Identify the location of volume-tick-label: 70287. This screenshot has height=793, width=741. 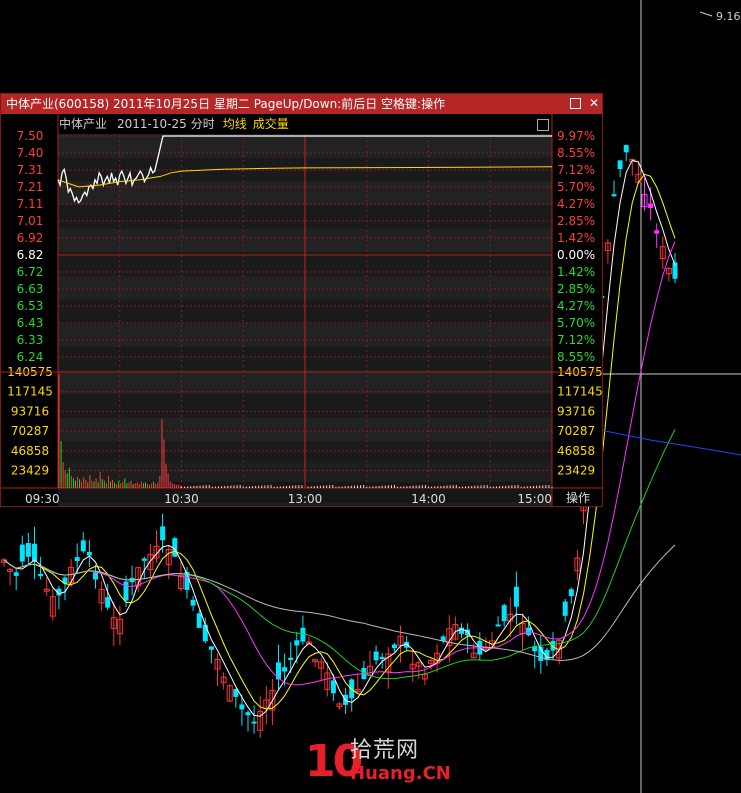
(30, 431).